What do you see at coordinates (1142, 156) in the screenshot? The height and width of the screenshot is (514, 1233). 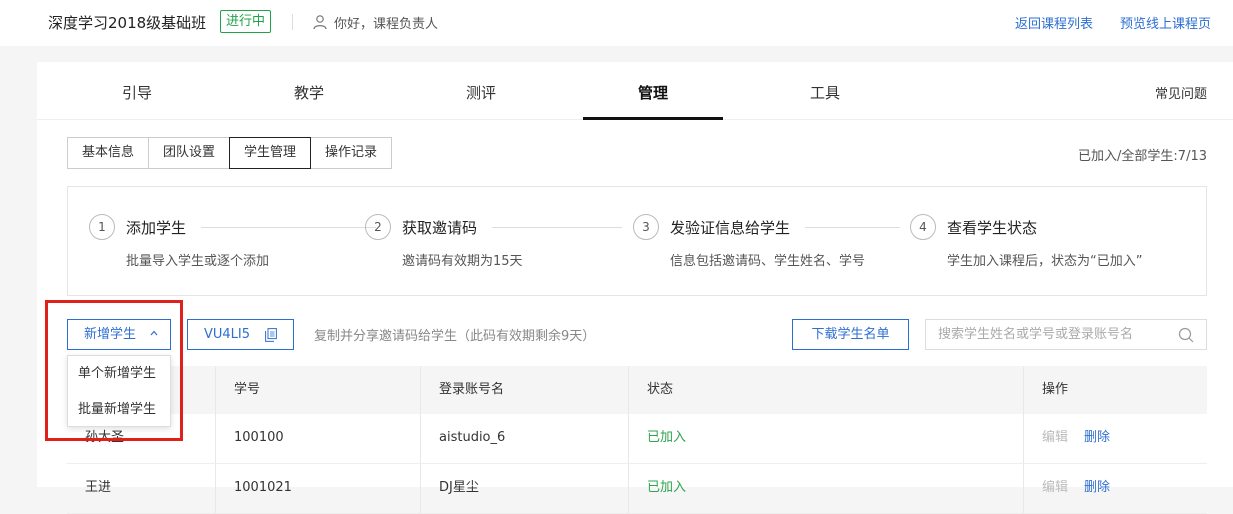 I see `joined-student-count: 已加入/全部学生:7/13` at bounding box center [1142, 156].